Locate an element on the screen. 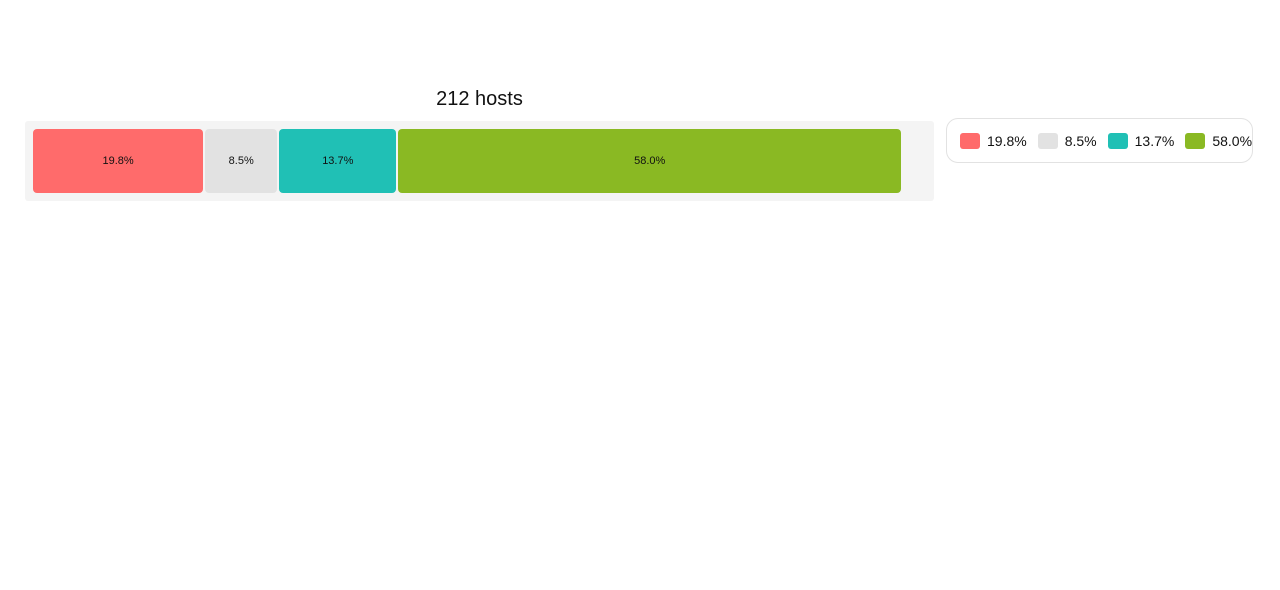 Image resolution: width=1280 pixels, height=590 pixels. bar-segment-label: 13.7% is located at coordinates (338, 161).